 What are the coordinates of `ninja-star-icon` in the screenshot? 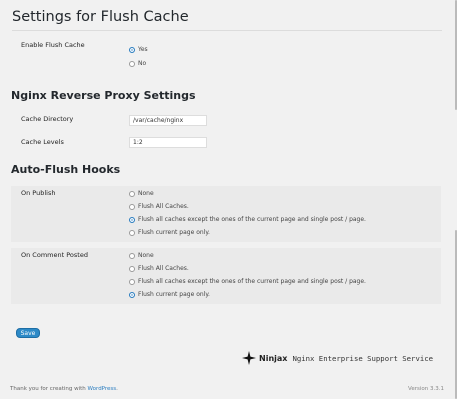 It's located at (249, 358).